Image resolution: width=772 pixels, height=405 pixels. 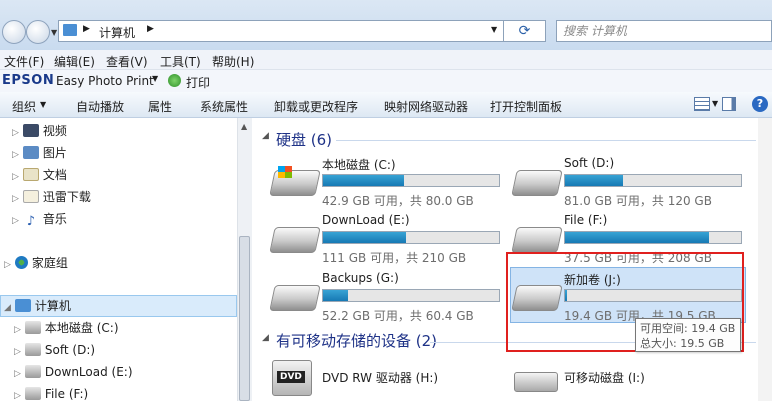 What do you see at coordinates (394, 258) in the screenshot?
I see `drive-usage-text: 111 GB 可用，共 210 GB` at bounding box center [394, 258].